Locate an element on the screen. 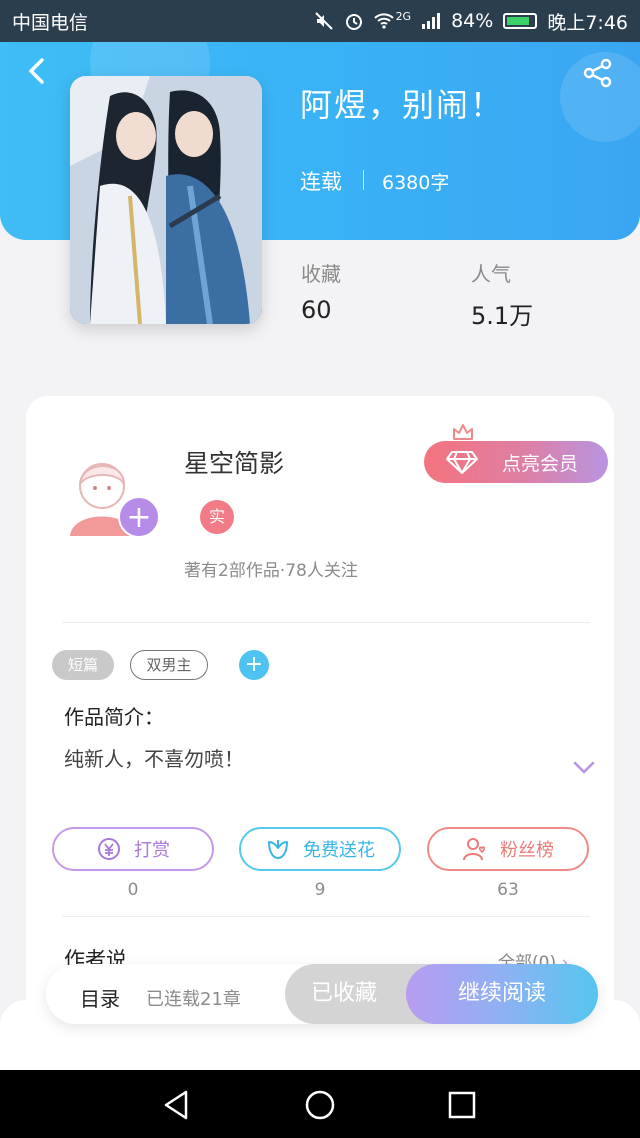 This screenshot has width=640, height=1138. author-meta: 著有2部作品·78人关注 is located at coordinates (271, 571).